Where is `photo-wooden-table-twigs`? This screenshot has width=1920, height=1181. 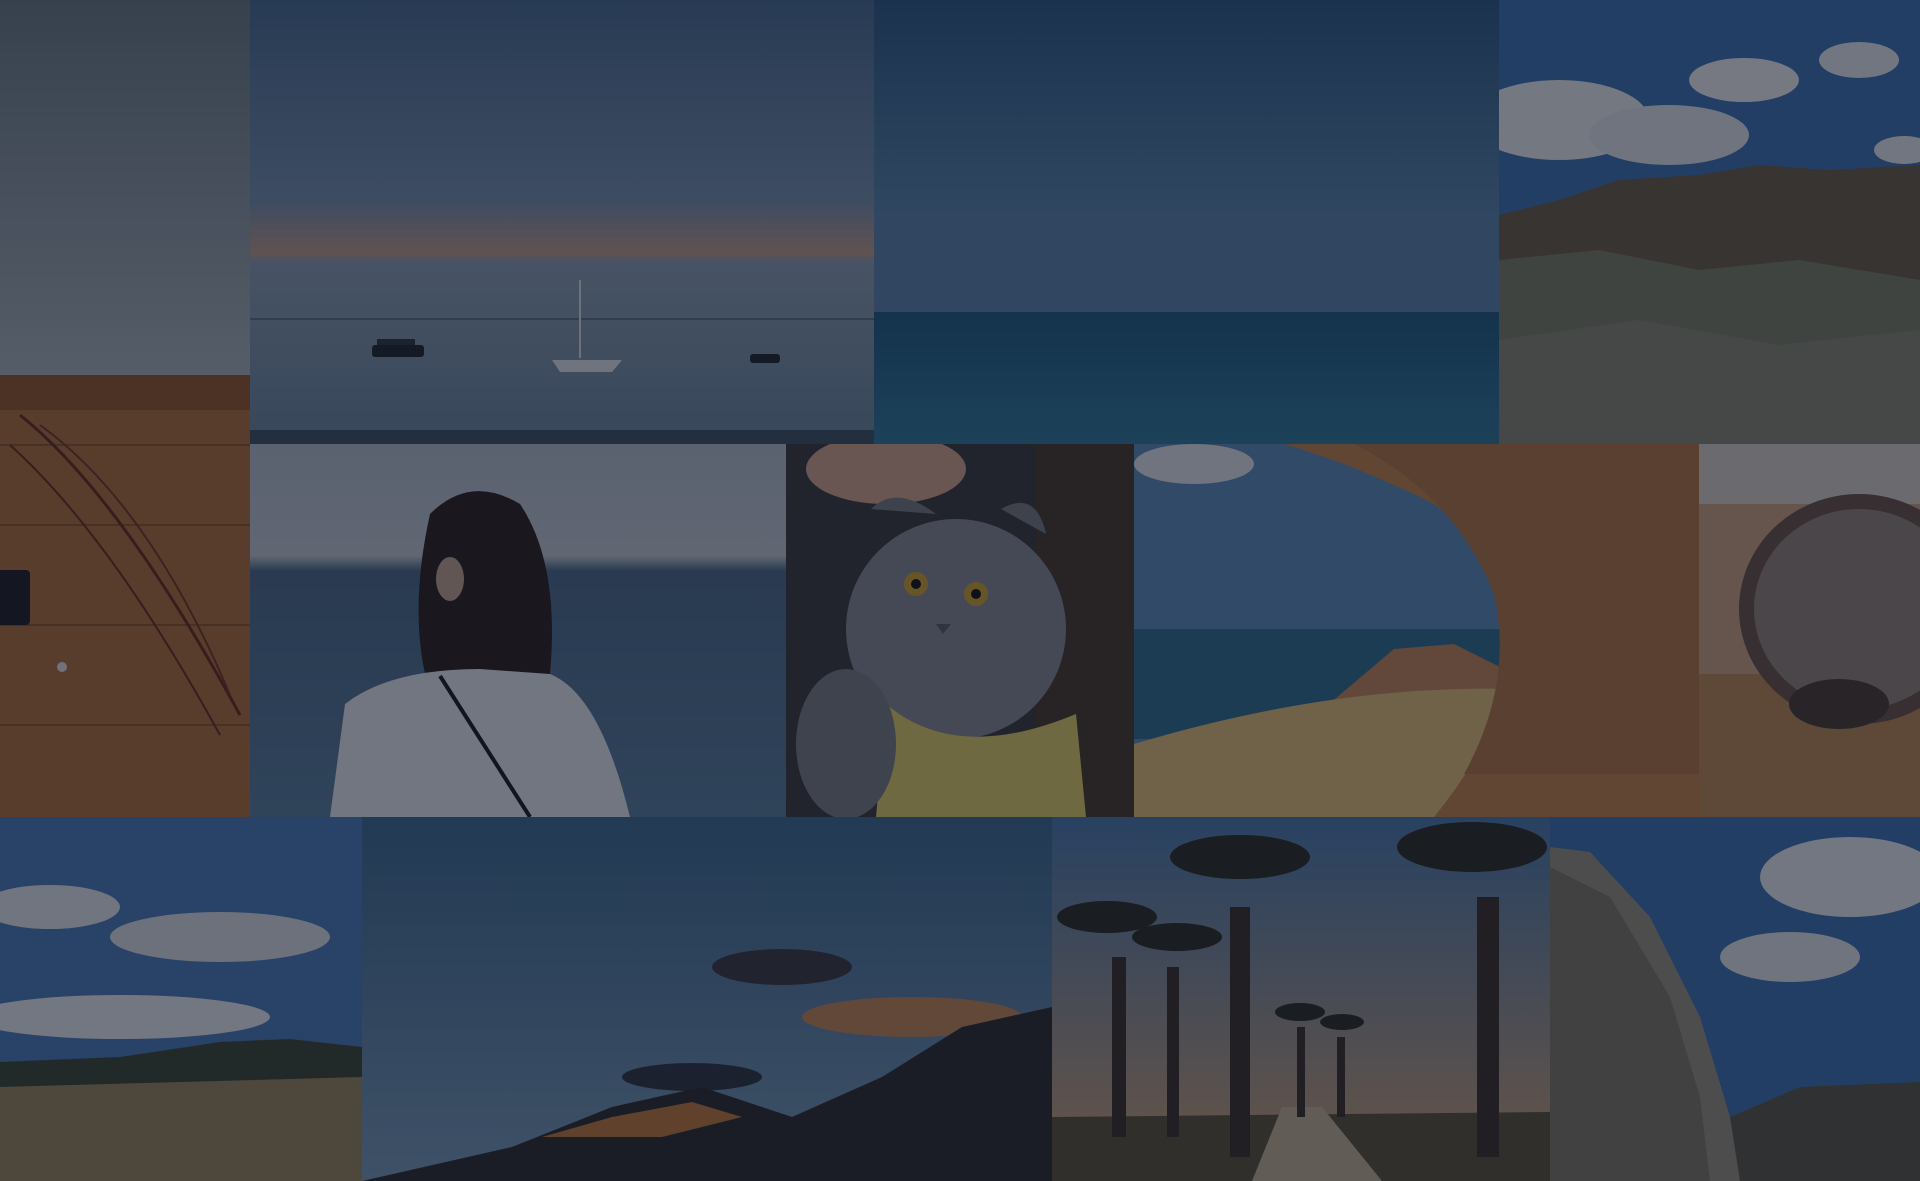
photo-wooden-table-twigs is located at coordinates (125, 596).